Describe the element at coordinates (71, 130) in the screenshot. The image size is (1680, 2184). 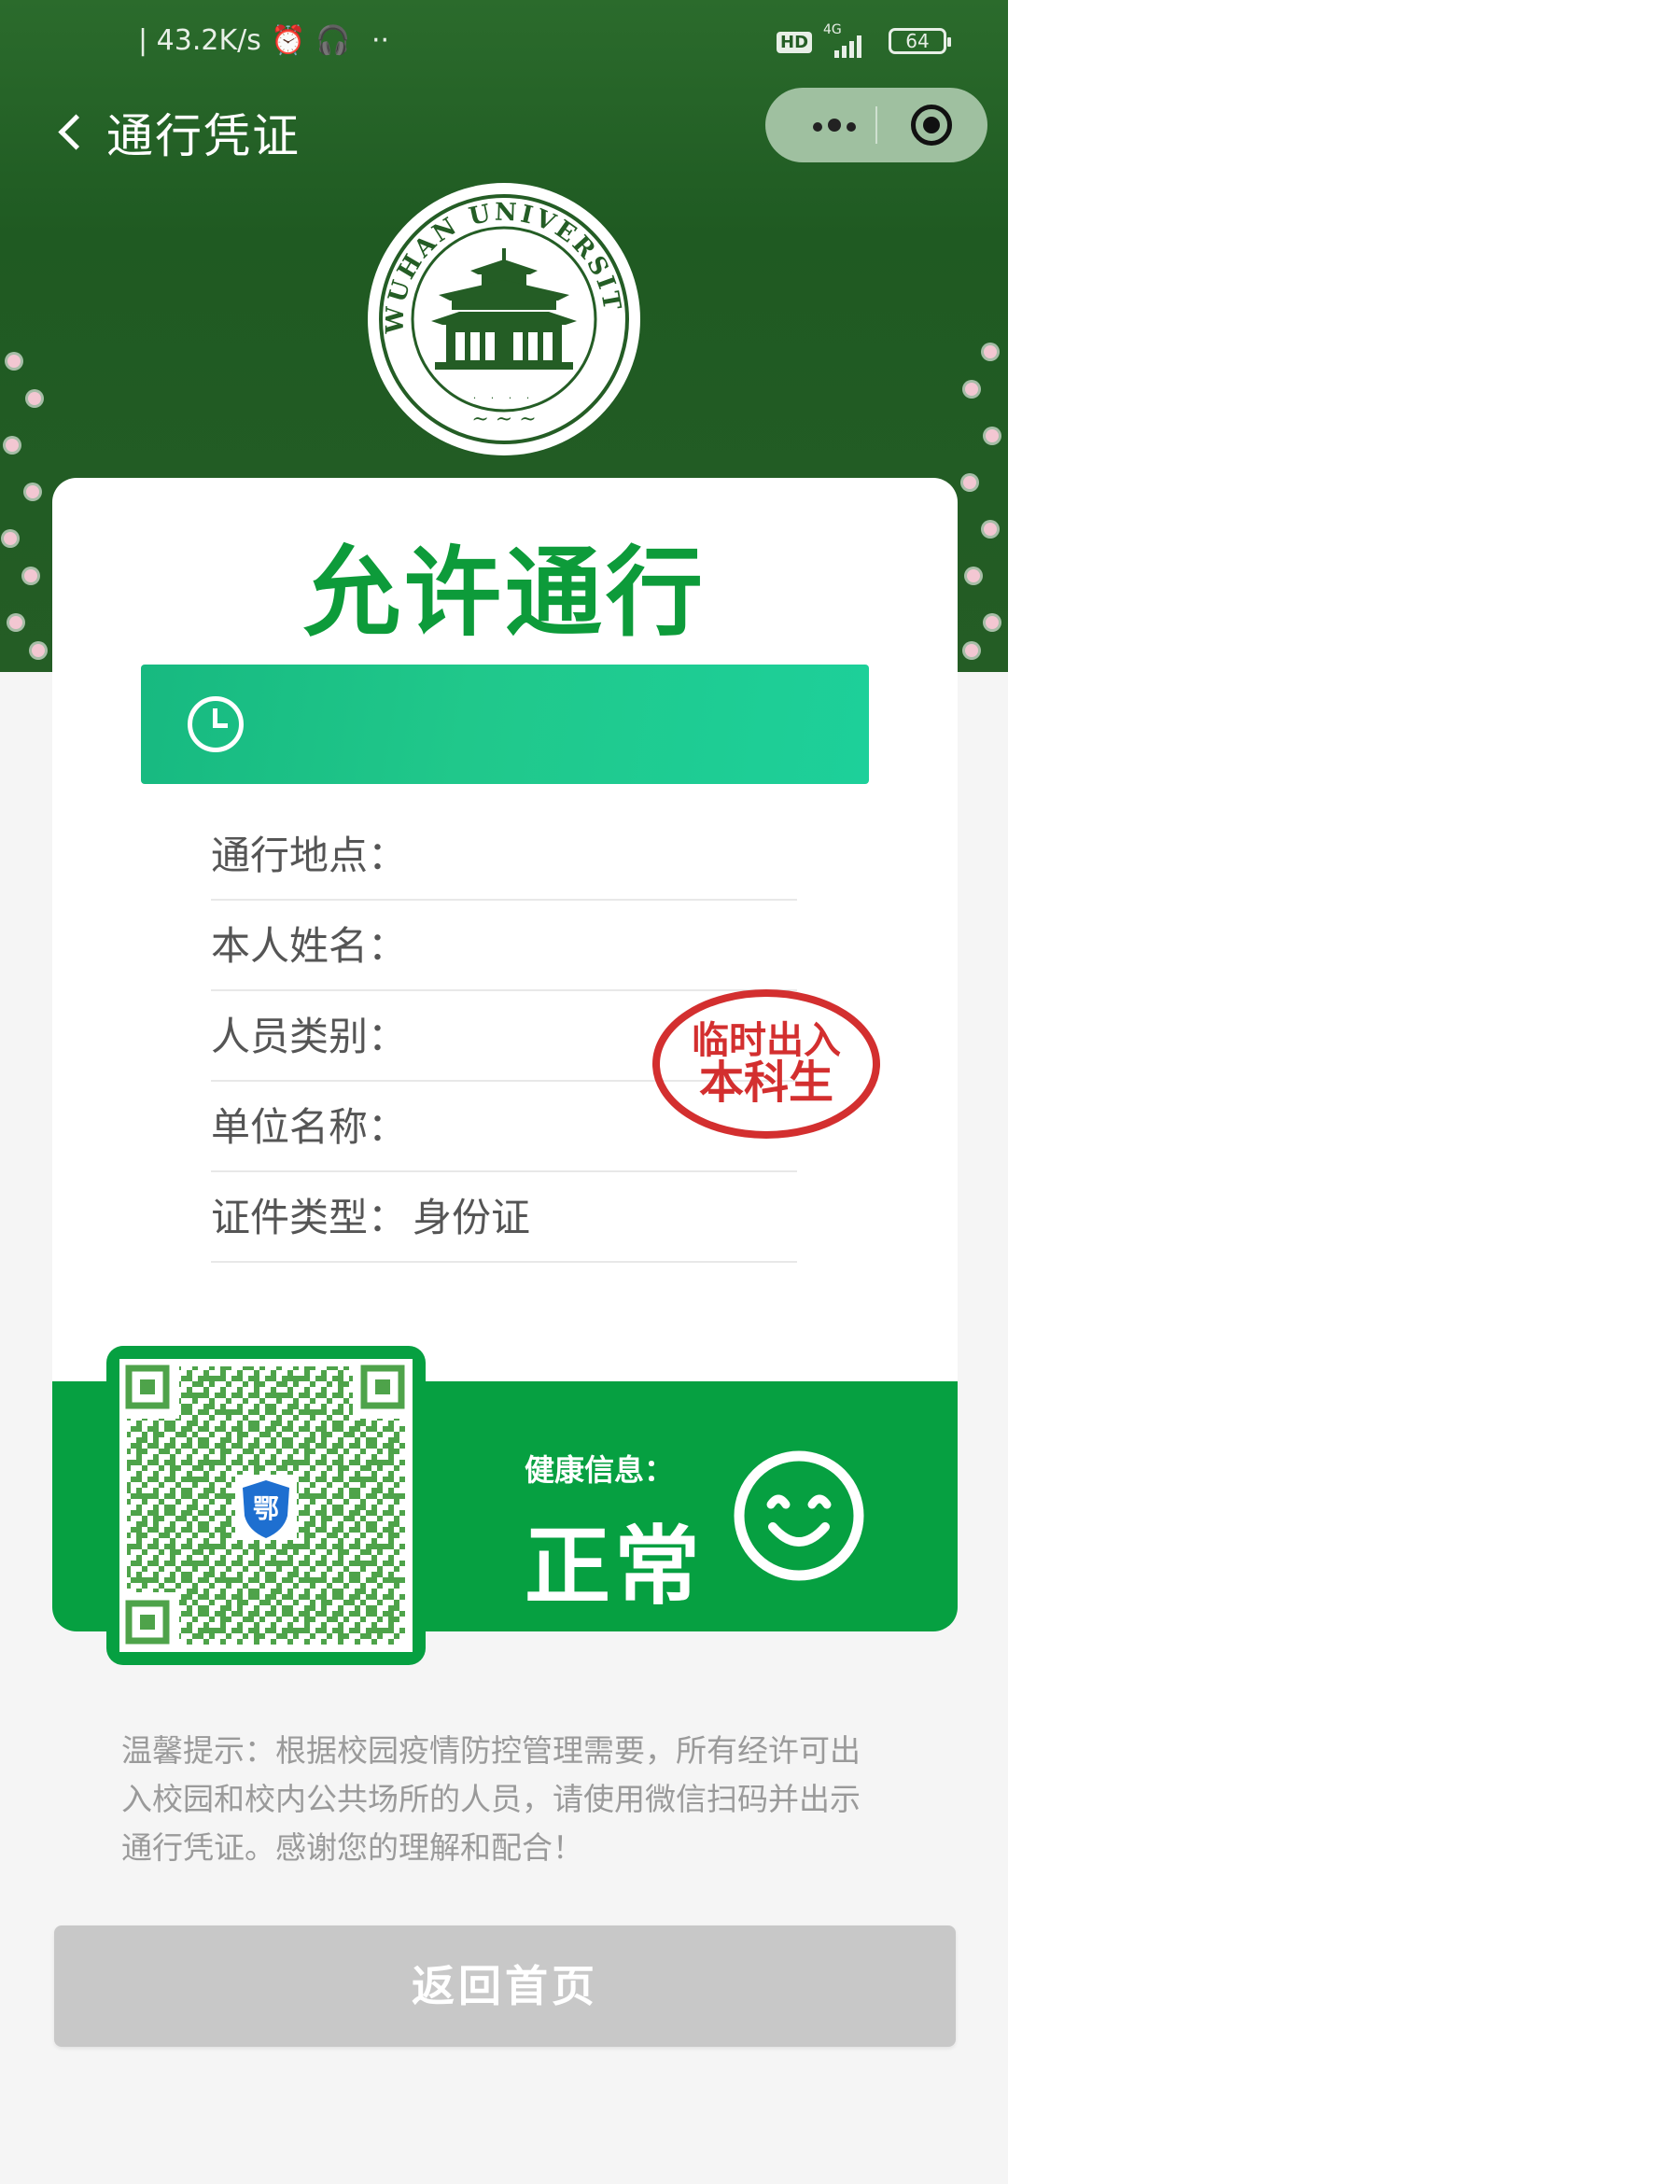
I see `back-button` at that location.